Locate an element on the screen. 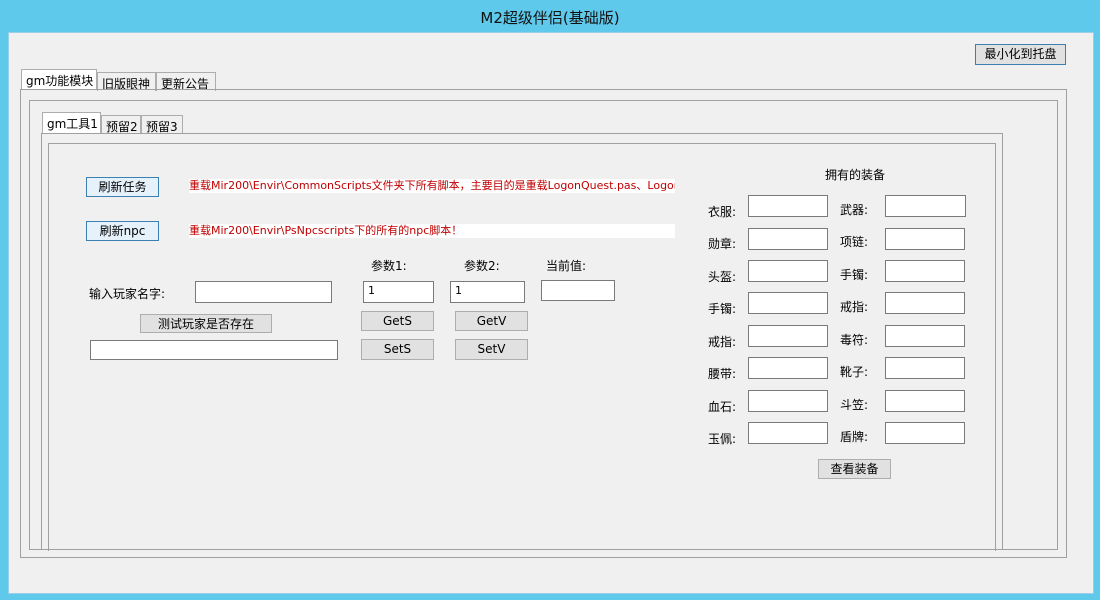 This screenshot has height=600, width=1100. equip-ring-right-input is located at coordinates (925, 303).